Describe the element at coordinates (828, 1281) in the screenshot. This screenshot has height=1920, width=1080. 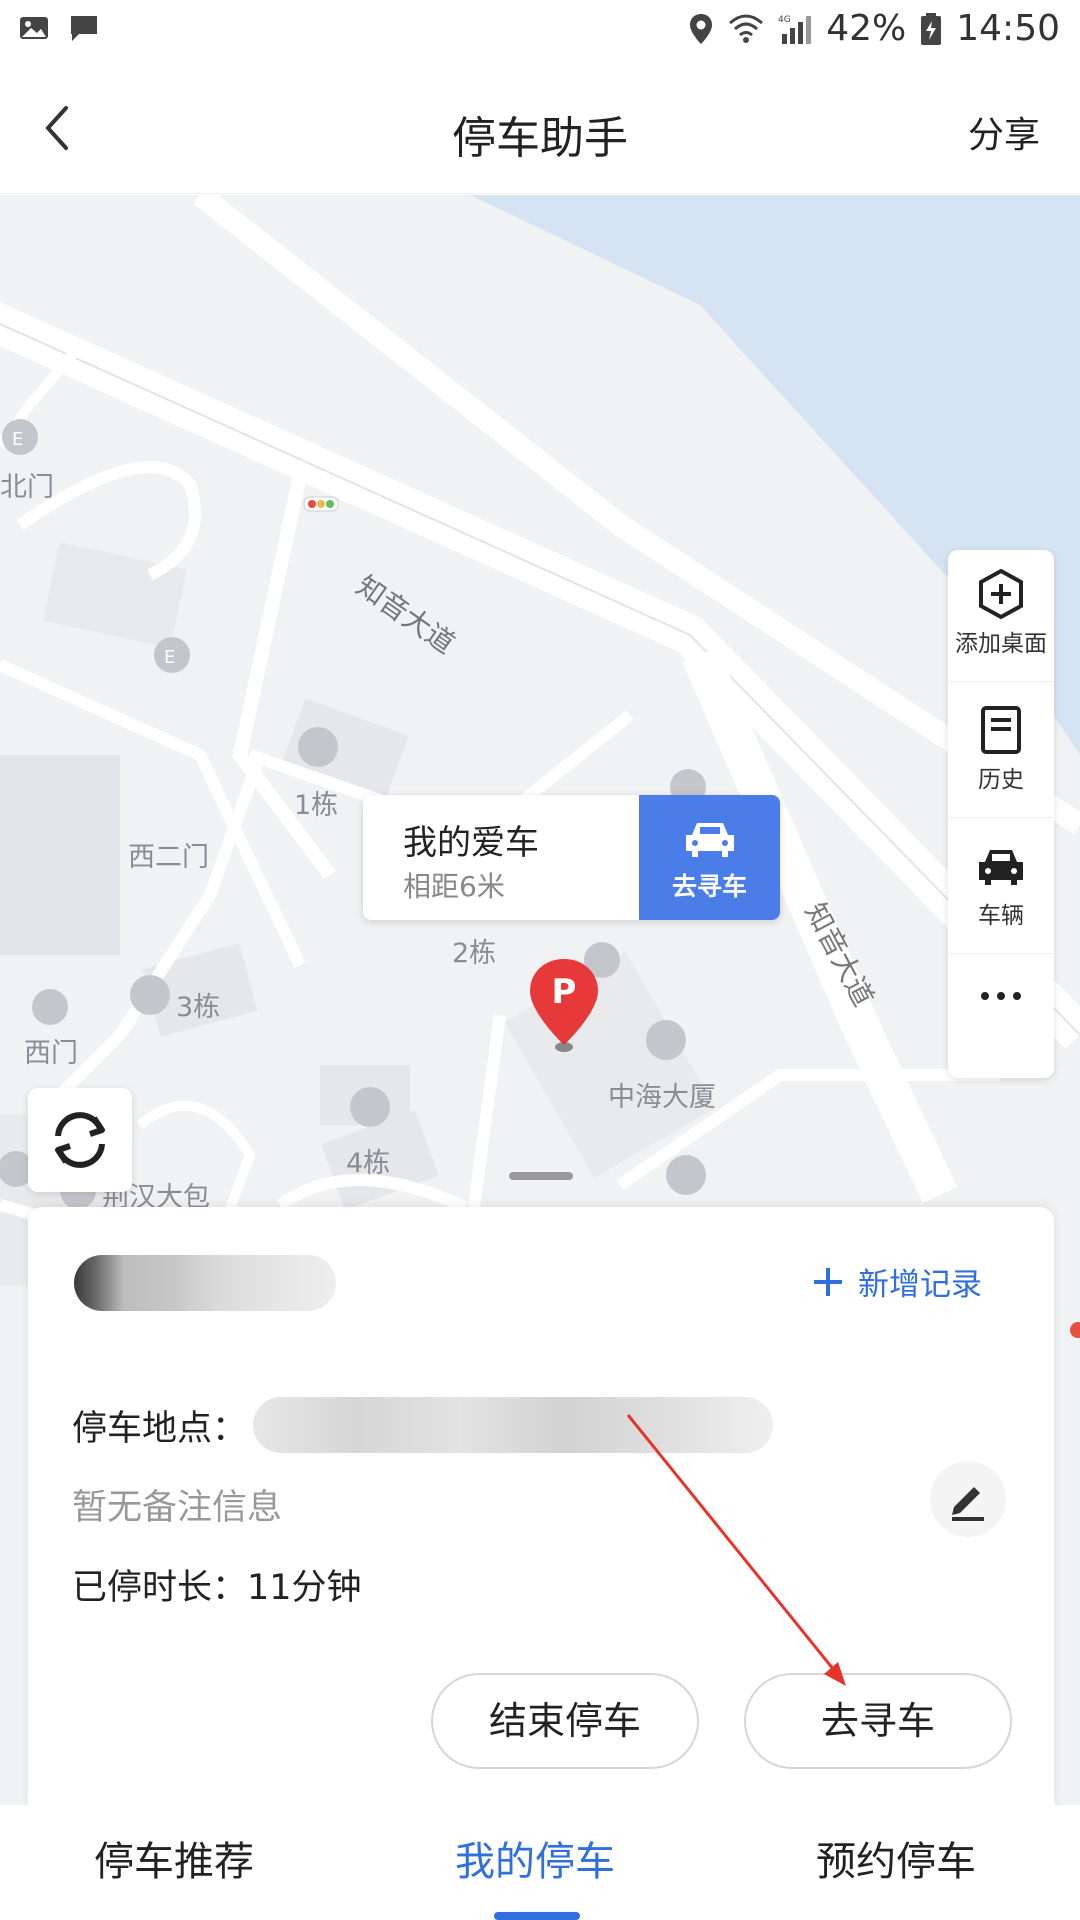
I see `plus-icon` at that location.